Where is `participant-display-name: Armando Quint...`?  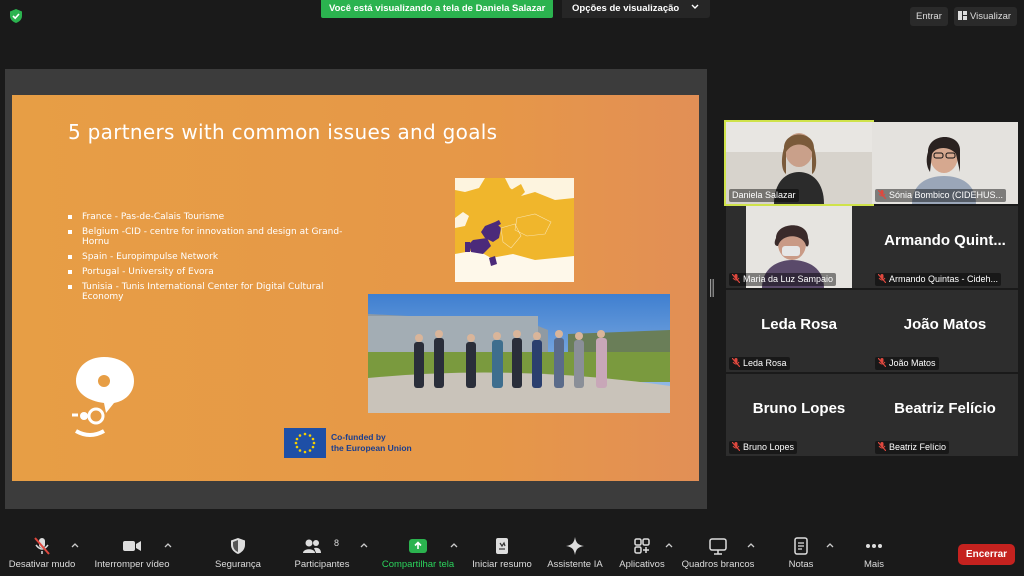 participant-display-name: Armando Quint... is located at coordinates (945, 240).